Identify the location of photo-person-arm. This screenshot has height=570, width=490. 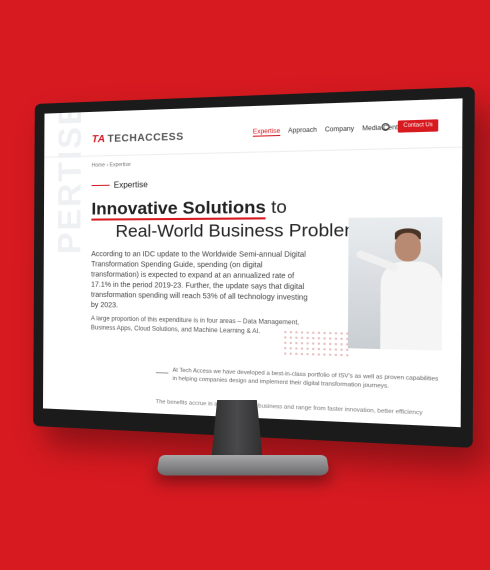
(377, 260).